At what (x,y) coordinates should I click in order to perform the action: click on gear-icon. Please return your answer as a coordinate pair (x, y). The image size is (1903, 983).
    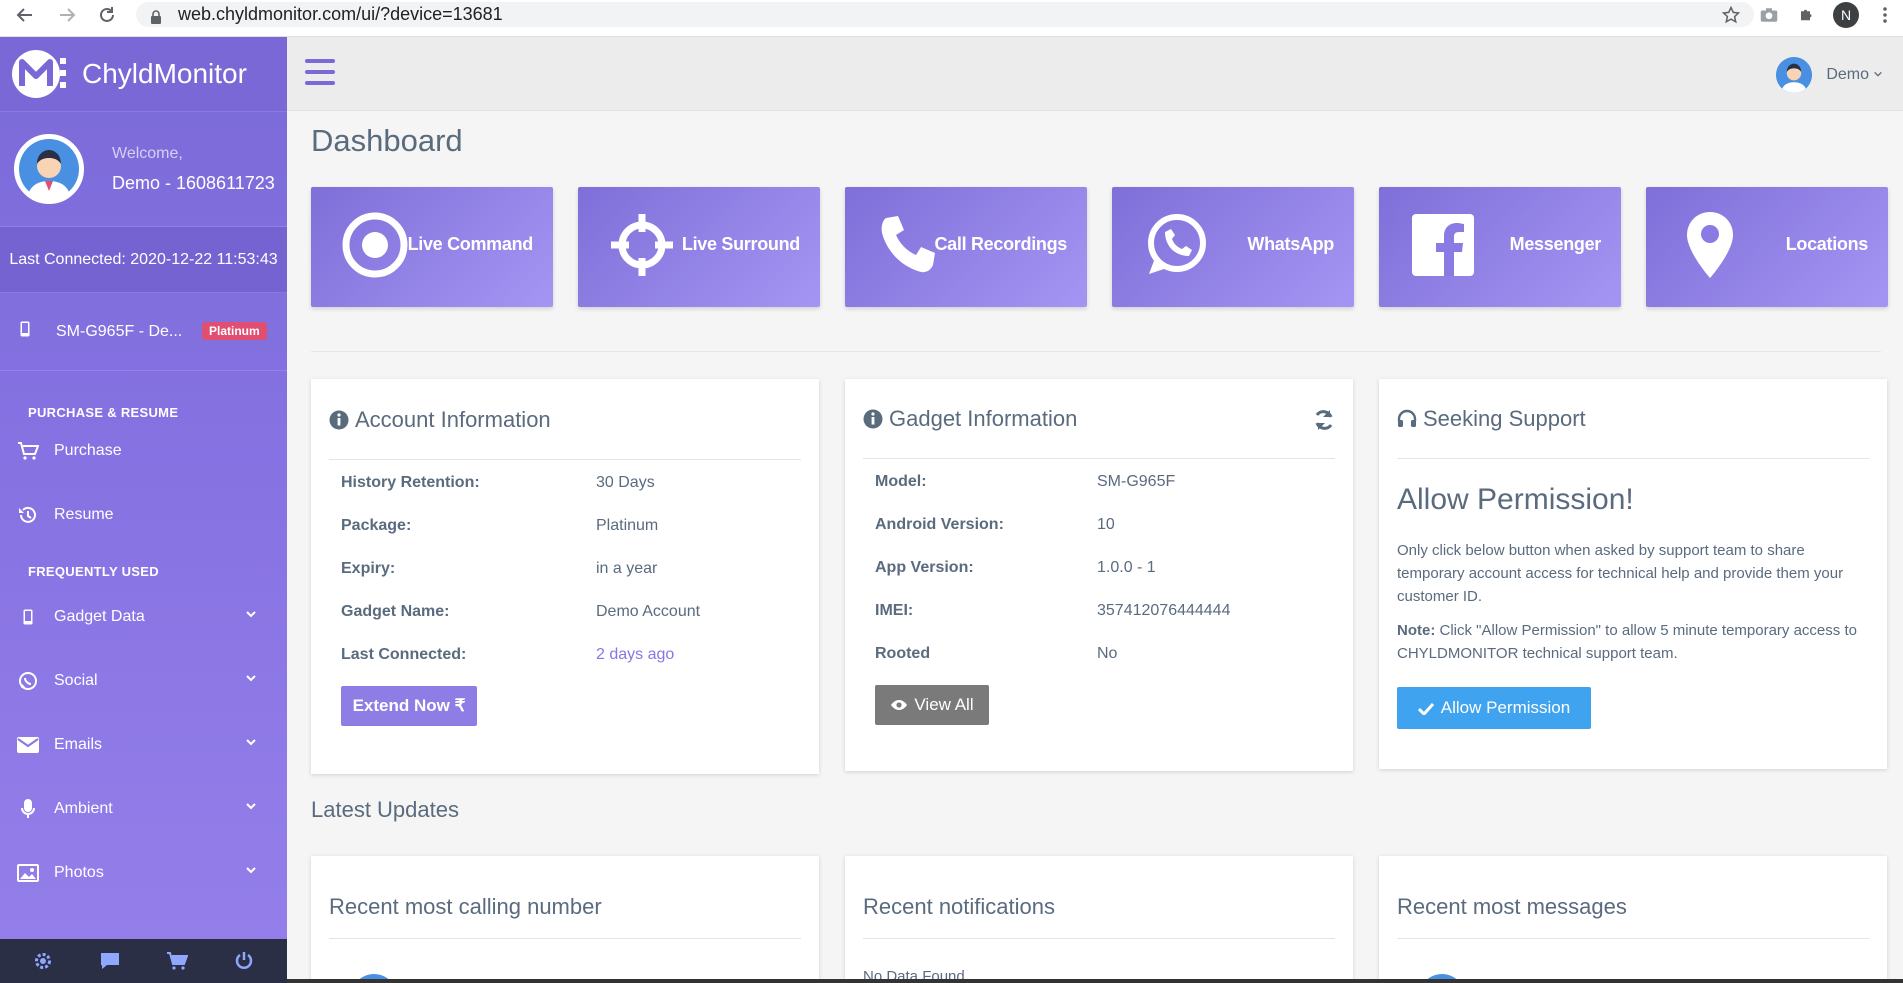
    Looking at the image, I should click on (43, 961).